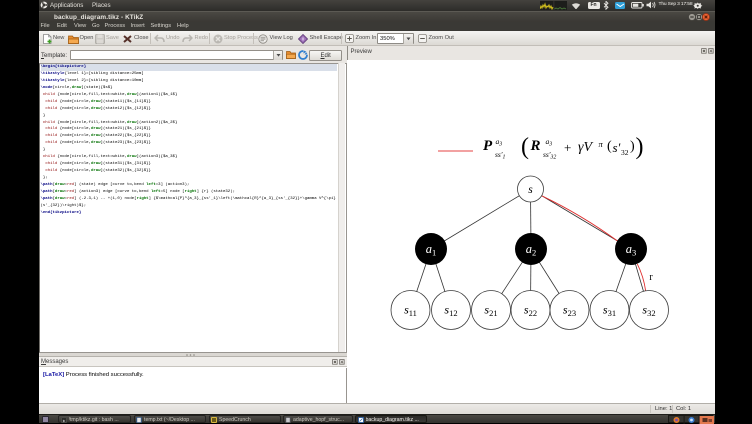  Describe the element at coordinates (651, 277) in the screenshot. I see `svg-text: r` at that location.